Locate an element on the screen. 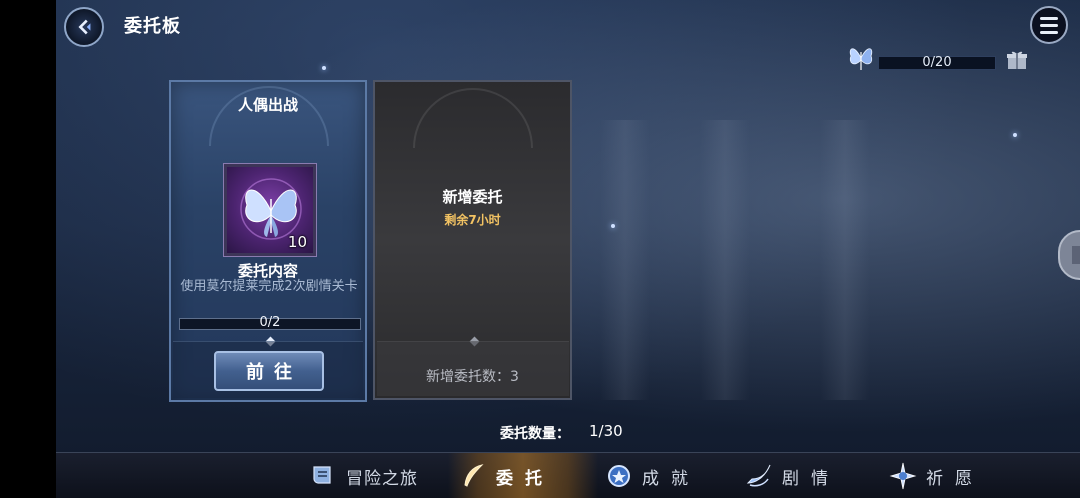  left-letterbox is located at coordinates (28, 249).